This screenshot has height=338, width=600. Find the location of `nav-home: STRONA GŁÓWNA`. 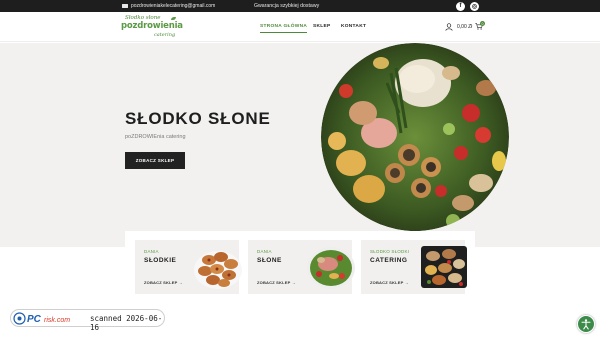

nav-home: STRONA GŁÓWNA is located at coordinates (284, 28).